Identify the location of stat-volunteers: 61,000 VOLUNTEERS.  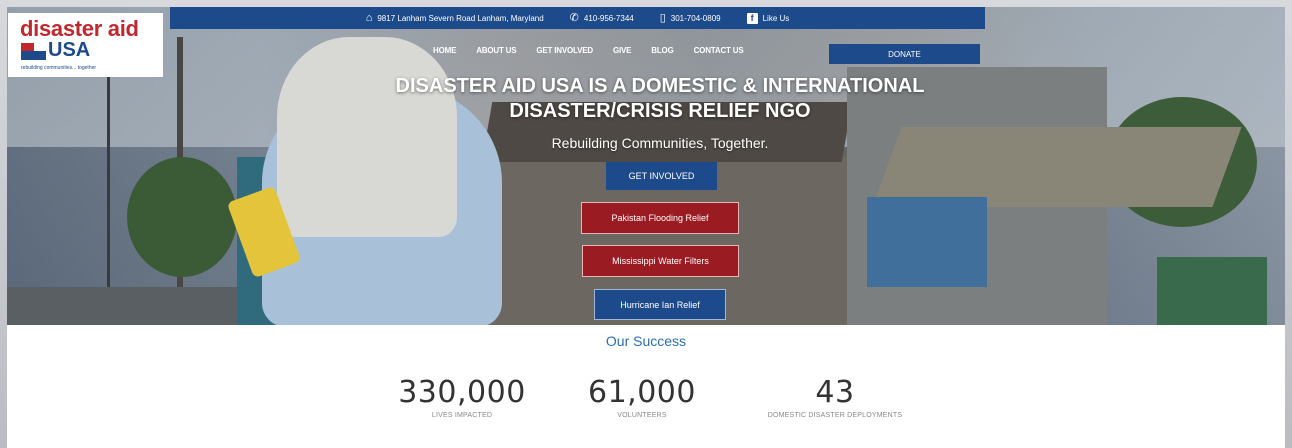
(642, 397).